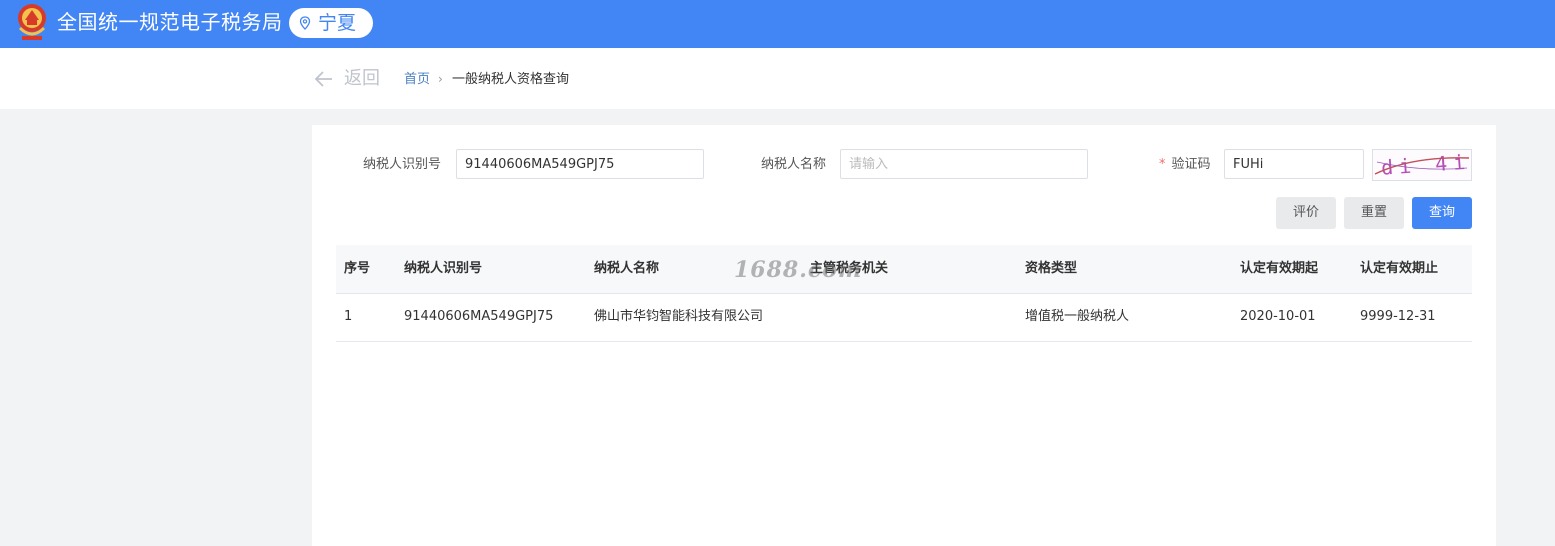  What do you see at coordinates (777, 24) in the screenshot?
I see `top-header: 全国统一规范电子税务局 宁夏` at bounding box center [777, 24].